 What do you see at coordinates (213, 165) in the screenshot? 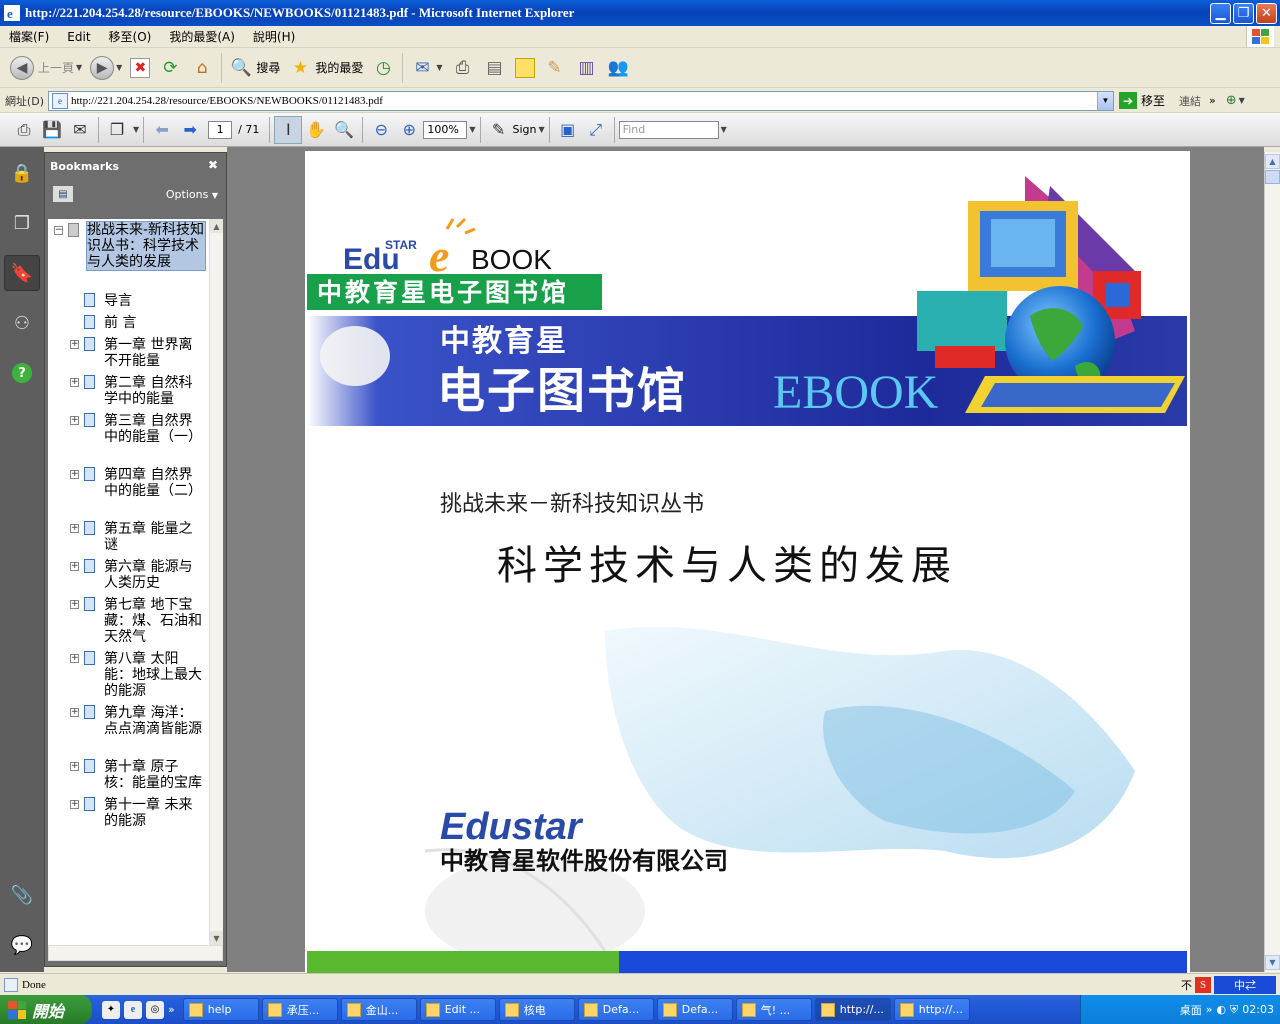
I see `close-icon: ✖` at bounding box center [213, 165].